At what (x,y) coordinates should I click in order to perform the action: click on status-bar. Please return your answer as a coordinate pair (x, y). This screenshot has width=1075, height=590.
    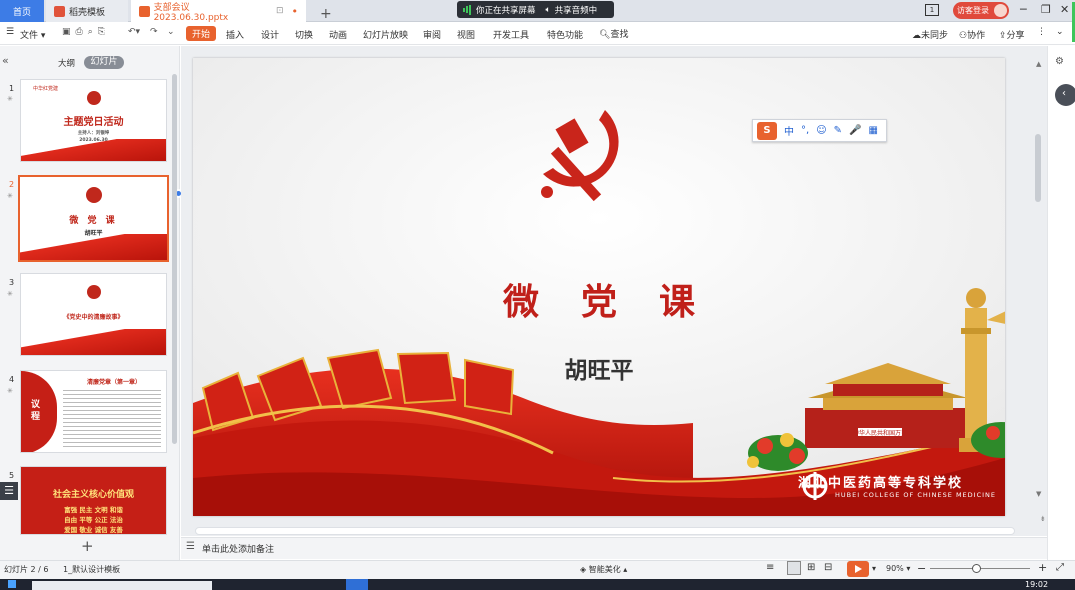
    Looking at the image, I should click on (537, 569).